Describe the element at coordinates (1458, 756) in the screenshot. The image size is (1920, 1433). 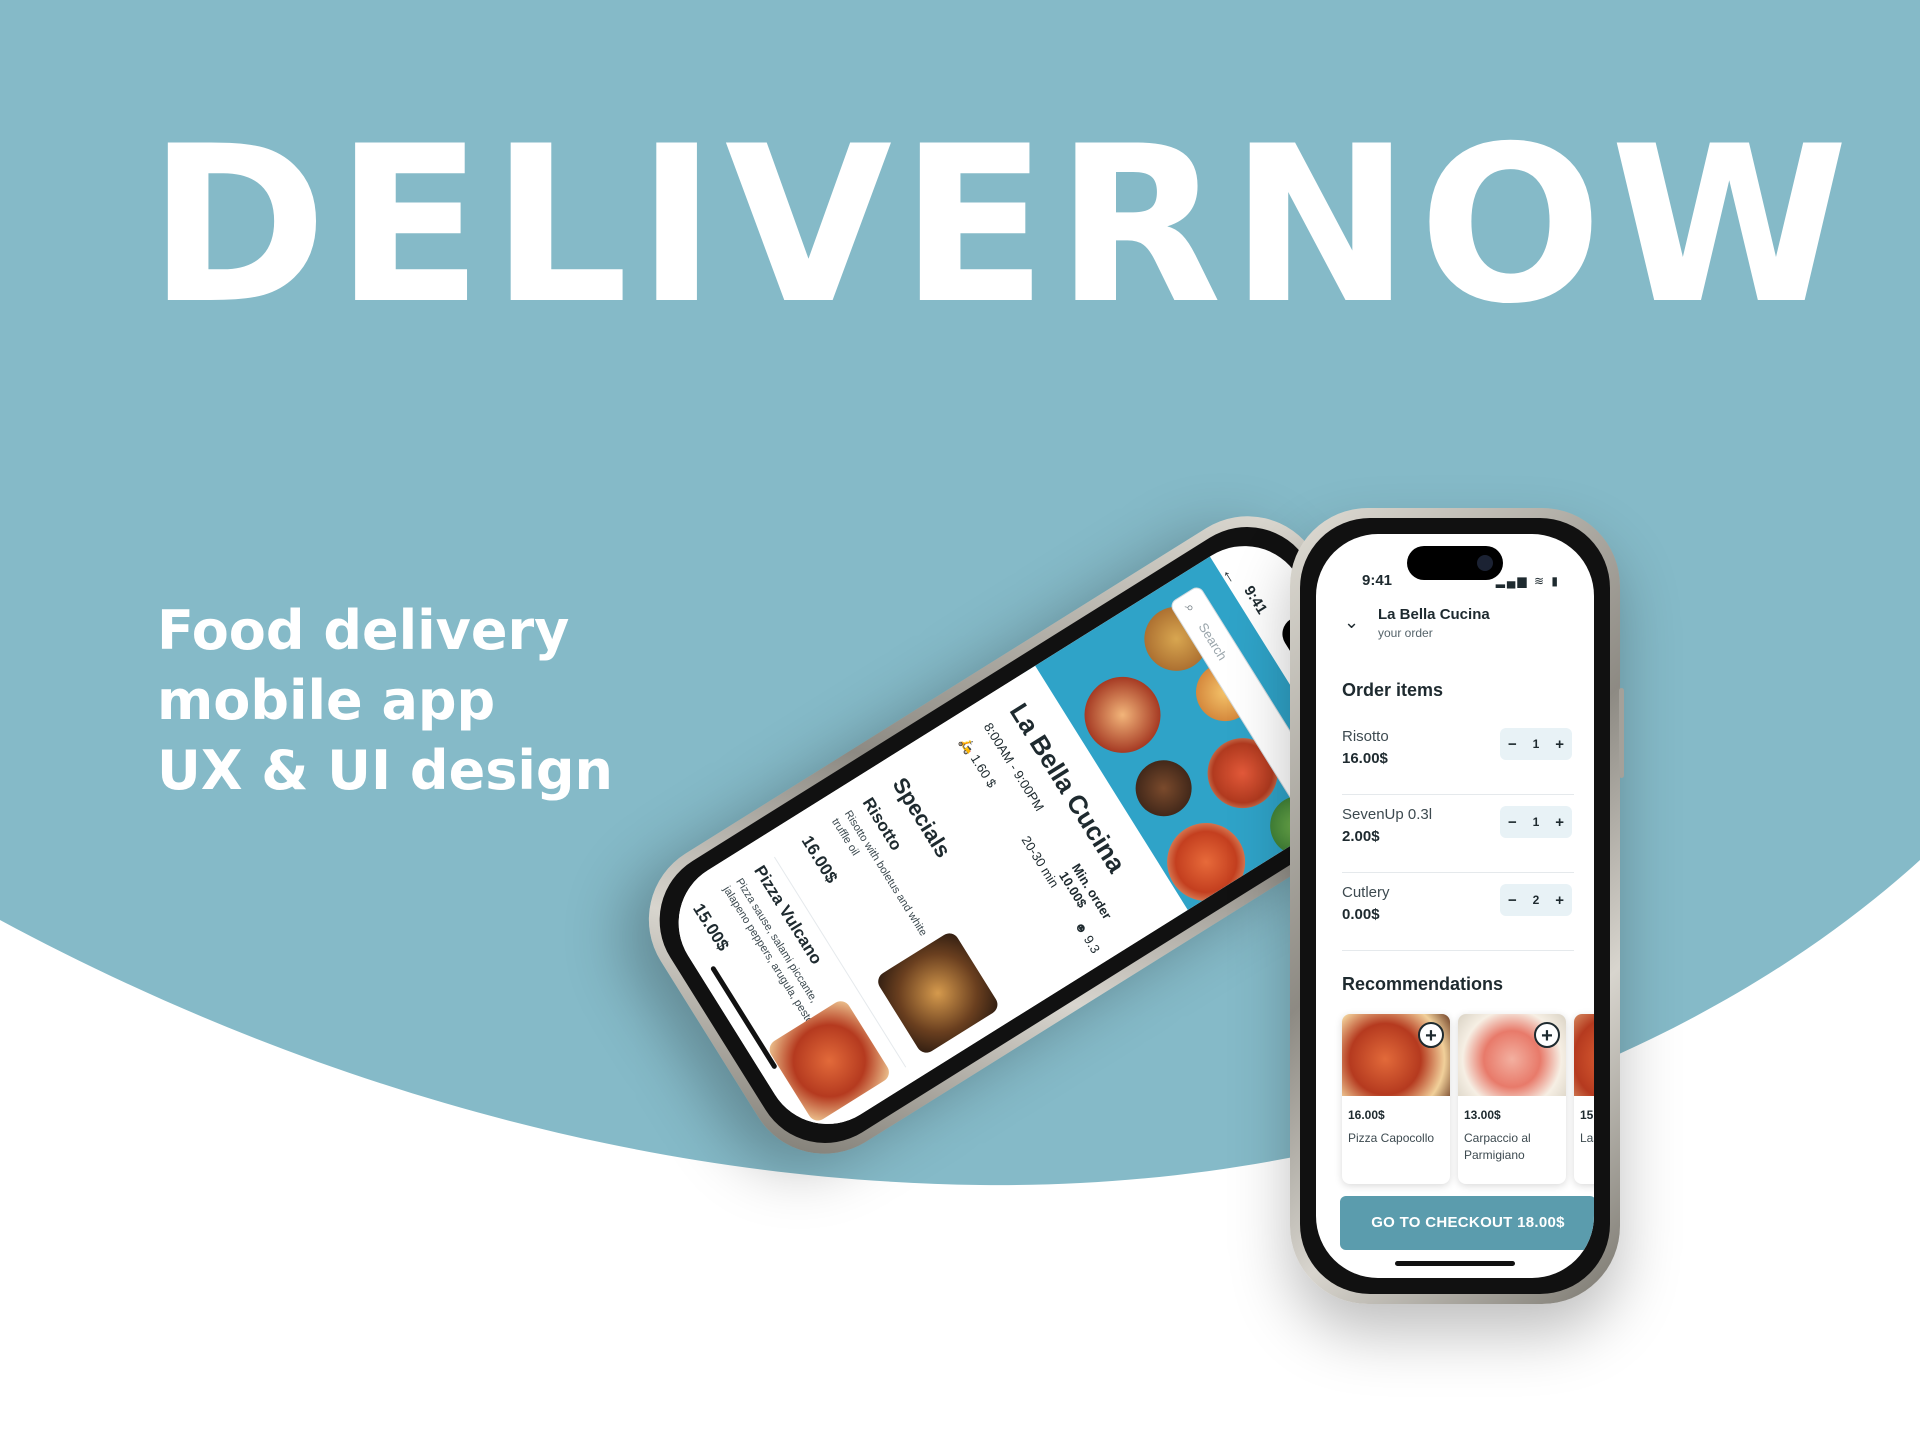
I see `order-item-row: Risotto 16.00$ − 1 +` at that location.